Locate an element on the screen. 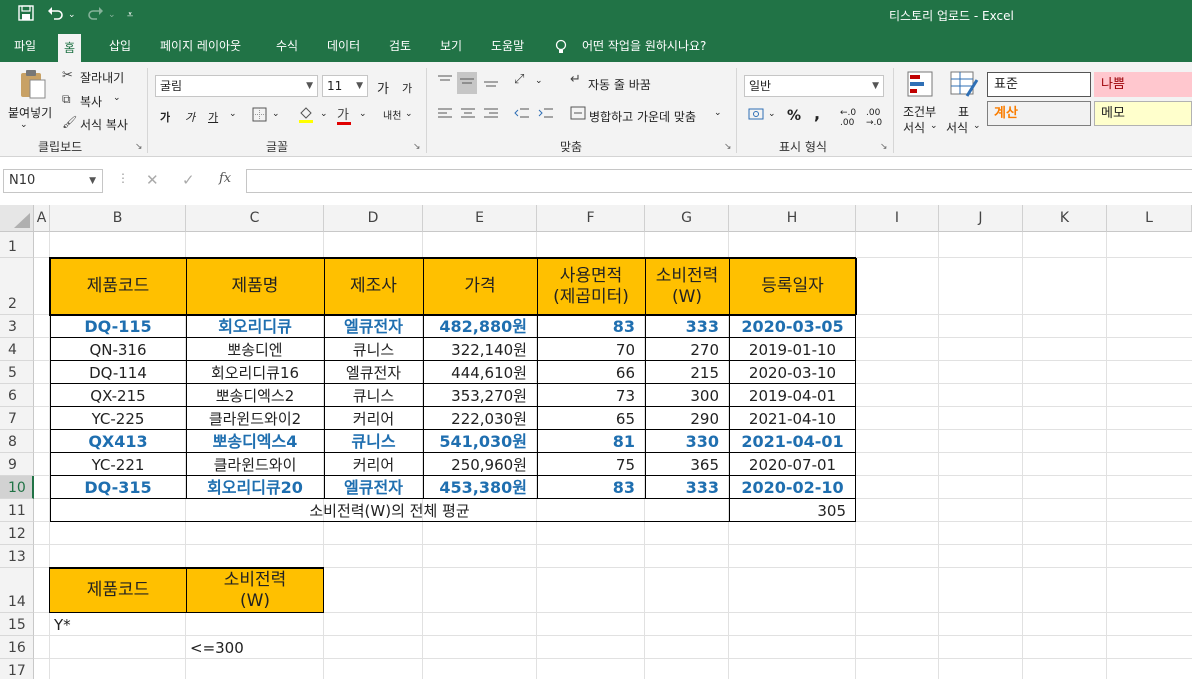 Image resolution: width=1192 pixels, height=679 pixels. alignment-launcher-icon: ↘ is located at coordinates (728, 147).